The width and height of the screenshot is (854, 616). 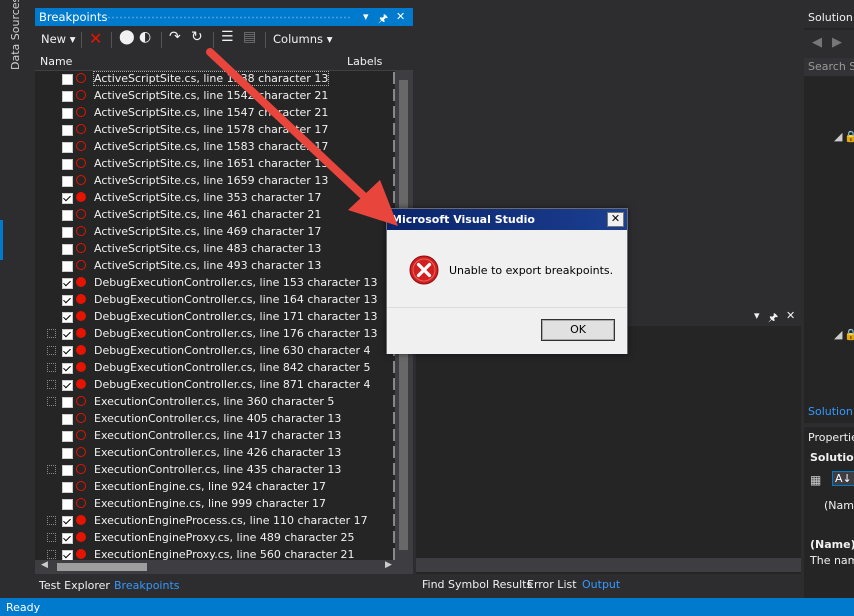 What do you see at coordinates (839, 505) in the screenshot?
I see `property-name-row: (Name` at bounding box center [839, 505].